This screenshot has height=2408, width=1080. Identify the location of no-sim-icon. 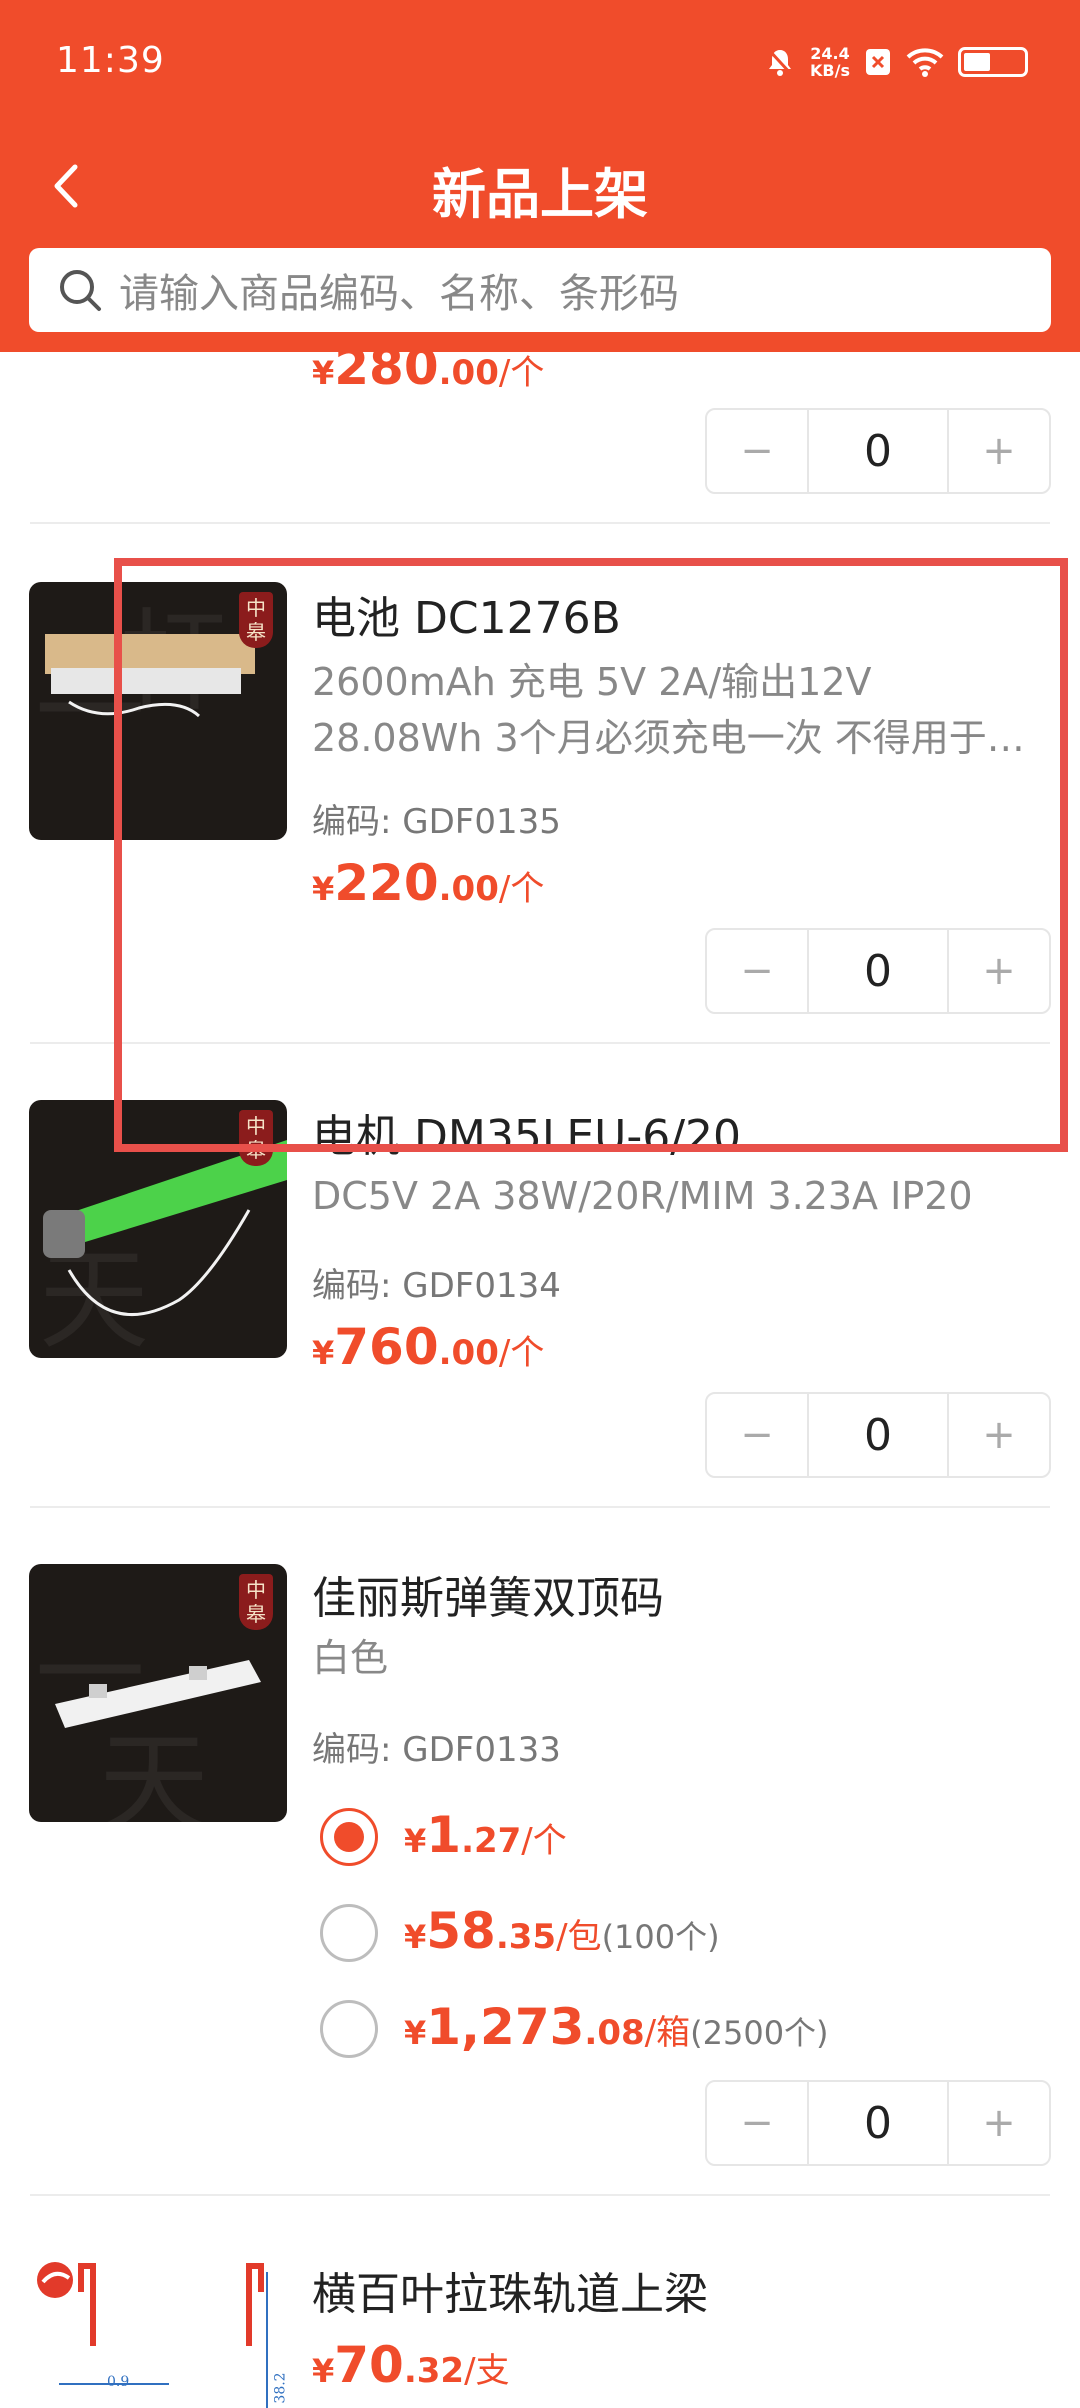
(878, 62).